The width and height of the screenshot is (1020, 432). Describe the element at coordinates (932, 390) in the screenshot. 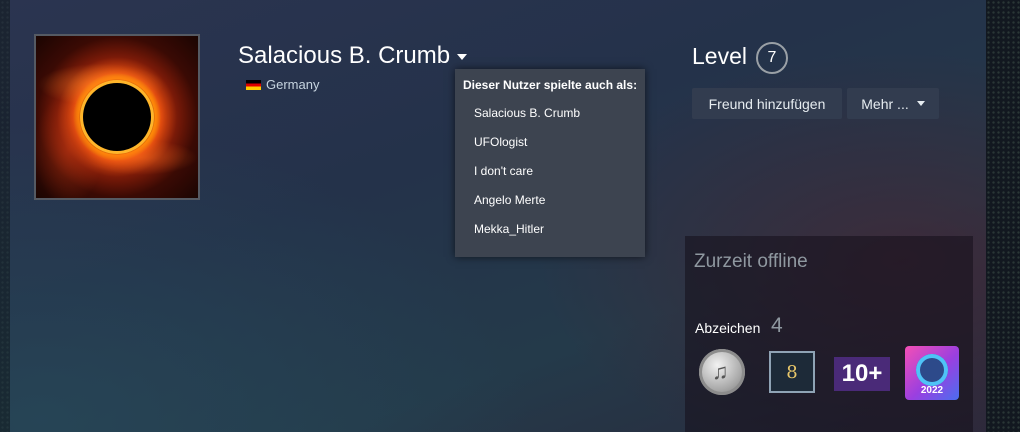

I see `badge-year: 2022` at that location.